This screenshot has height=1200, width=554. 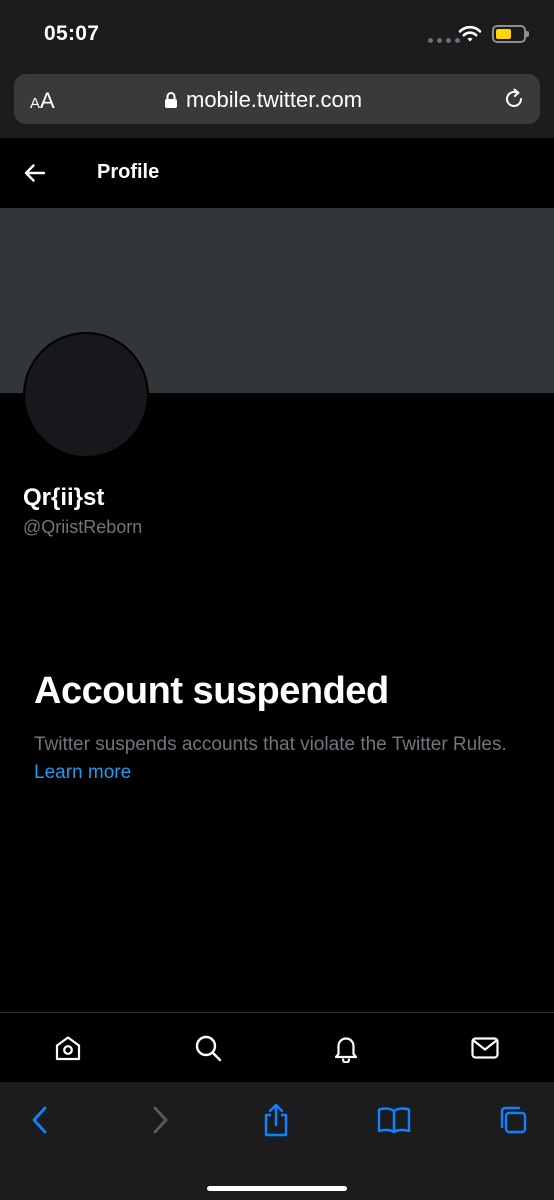 I want to click on browser-forward-button, so click(x=160, y=1120).